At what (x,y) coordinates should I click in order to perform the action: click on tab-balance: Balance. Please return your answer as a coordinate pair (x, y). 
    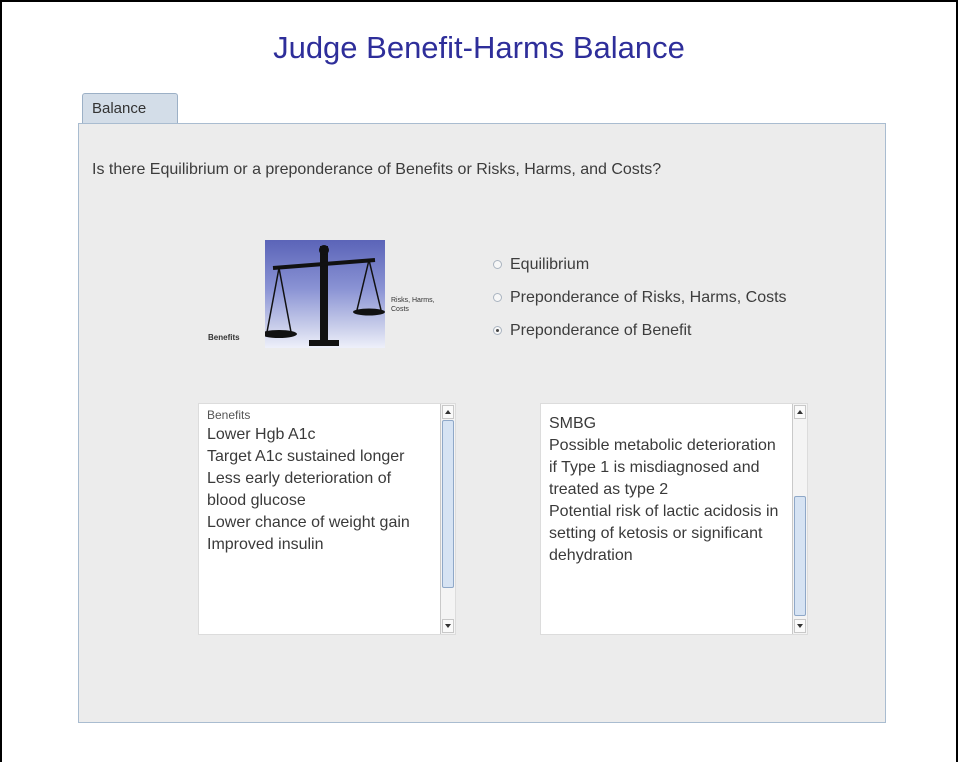
    Looking at the image, I should click on (130, 108).